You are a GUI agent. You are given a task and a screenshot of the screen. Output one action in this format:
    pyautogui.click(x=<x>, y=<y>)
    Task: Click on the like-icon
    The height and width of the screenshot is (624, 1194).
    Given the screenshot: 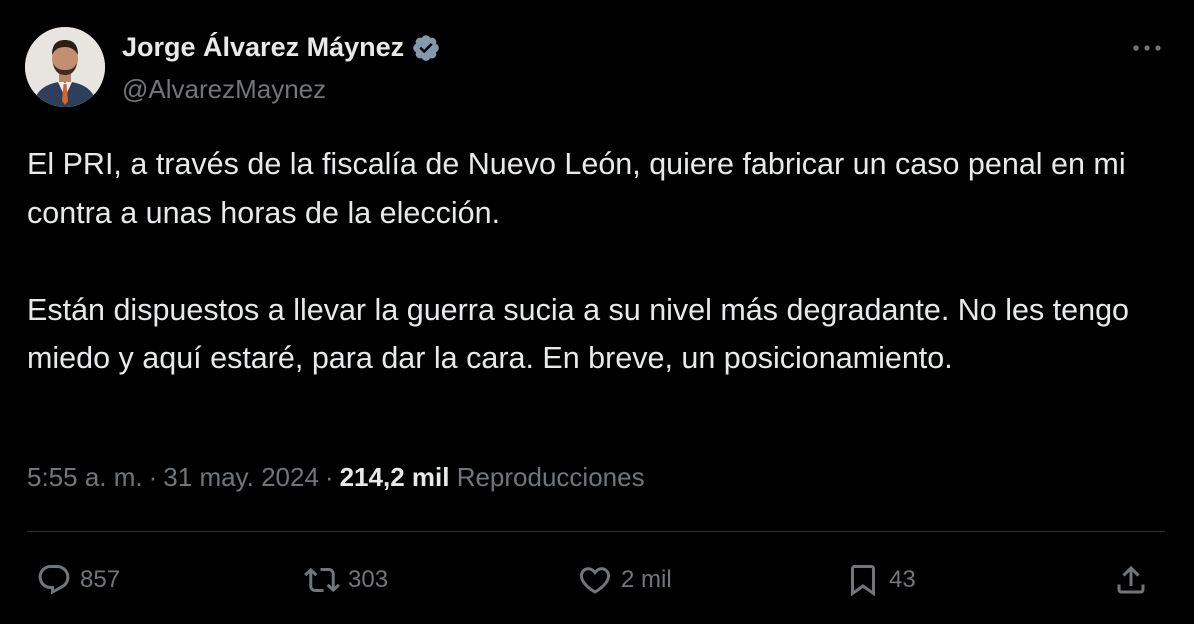 What is the action you would take?
    pyautogui.click(x=595, y=580)
    